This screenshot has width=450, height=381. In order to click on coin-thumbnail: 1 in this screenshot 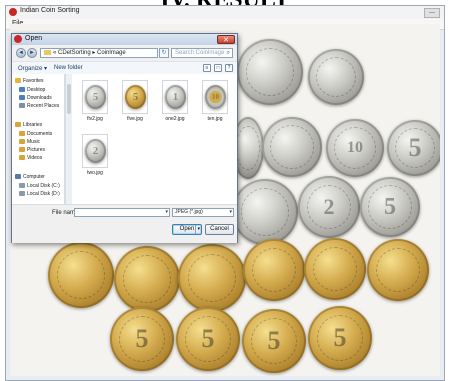, I will do `click(175, 97)`.